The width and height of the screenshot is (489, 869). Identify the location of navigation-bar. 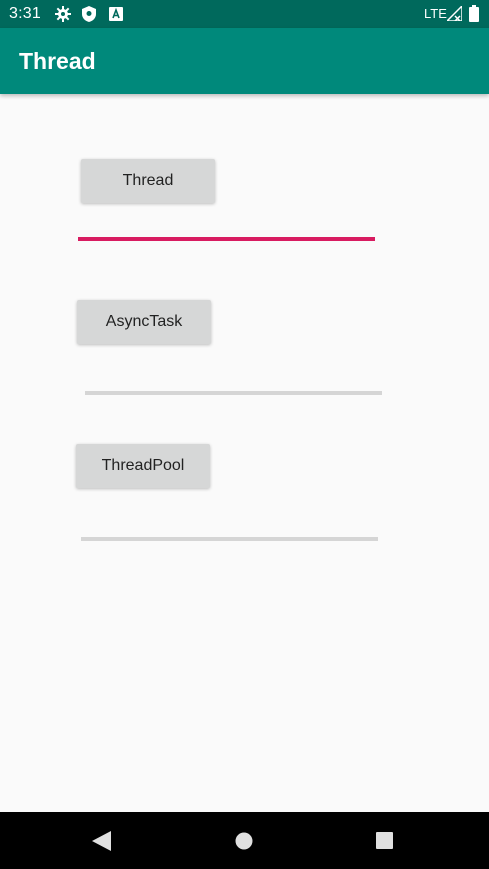
(244, 840).